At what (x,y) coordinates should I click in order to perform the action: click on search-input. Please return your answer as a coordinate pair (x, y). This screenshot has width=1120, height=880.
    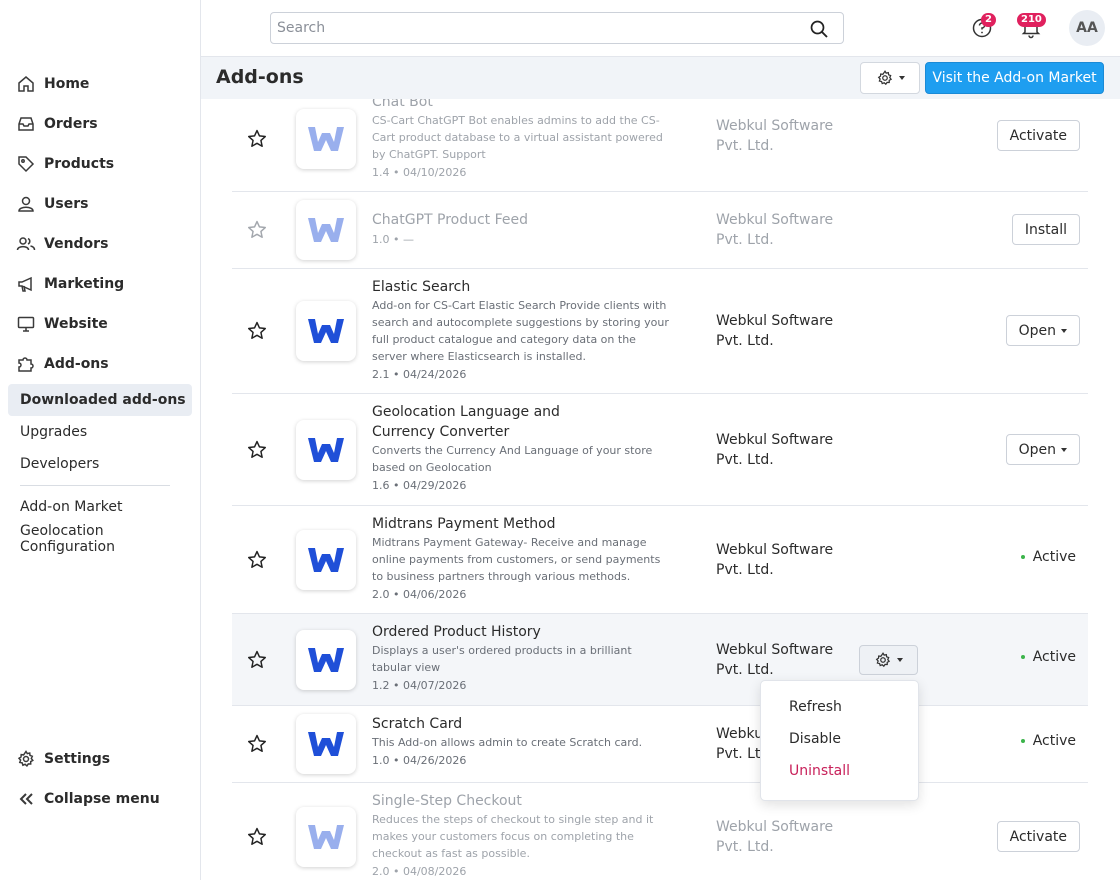
    Looking at the image, I should click on (531, 28).